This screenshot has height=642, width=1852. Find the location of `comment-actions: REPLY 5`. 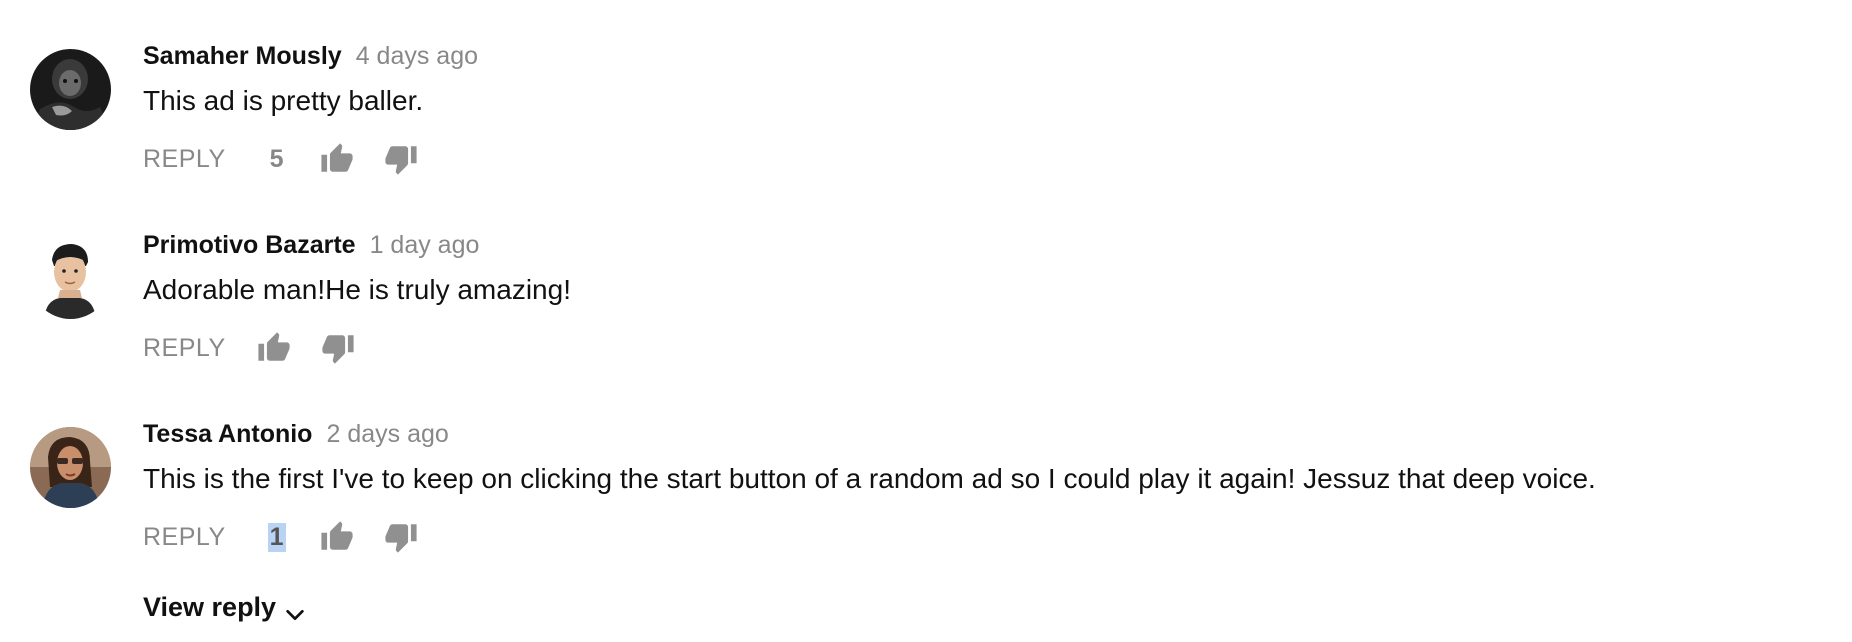

comment-actions: REPLY 5 is located at coordinates (280, 159).